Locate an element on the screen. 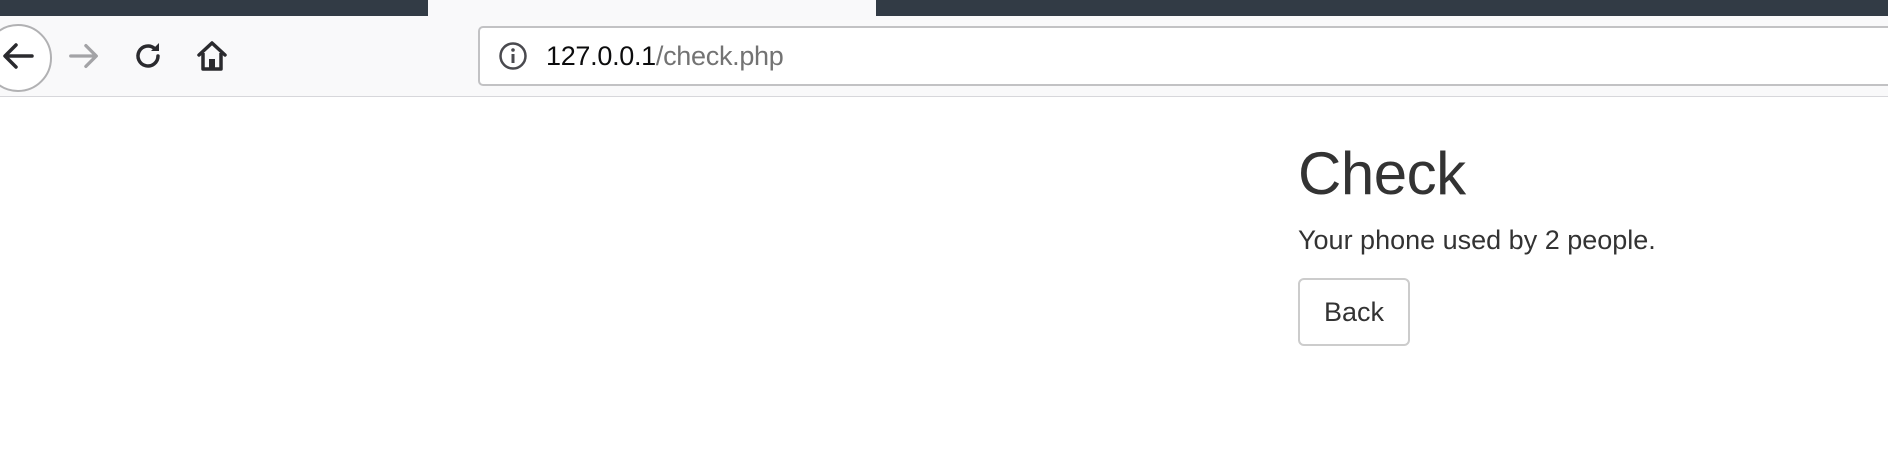 This screenshot has height=456, width=1888. active-tab is located at coordinates (652, 8).